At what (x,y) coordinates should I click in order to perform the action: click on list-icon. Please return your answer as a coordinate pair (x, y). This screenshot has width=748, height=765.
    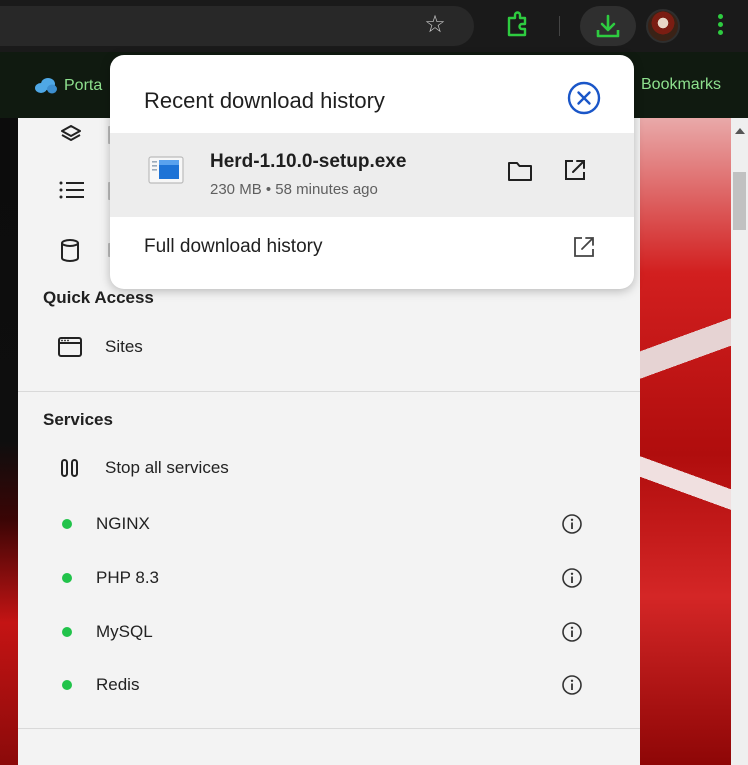
    Looking at the image, I should click on (71, 190).